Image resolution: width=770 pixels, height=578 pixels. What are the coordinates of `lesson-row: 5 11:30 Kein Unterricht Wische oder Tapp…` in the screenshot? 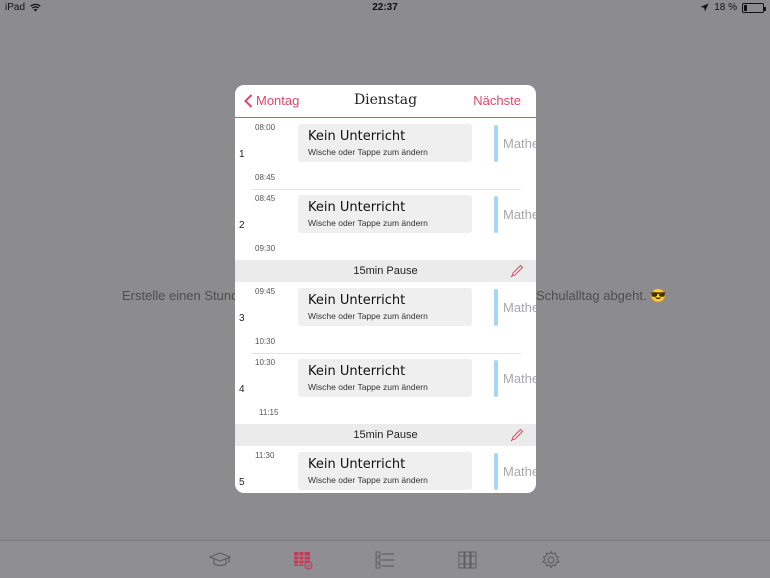 It's located at (385, 470).